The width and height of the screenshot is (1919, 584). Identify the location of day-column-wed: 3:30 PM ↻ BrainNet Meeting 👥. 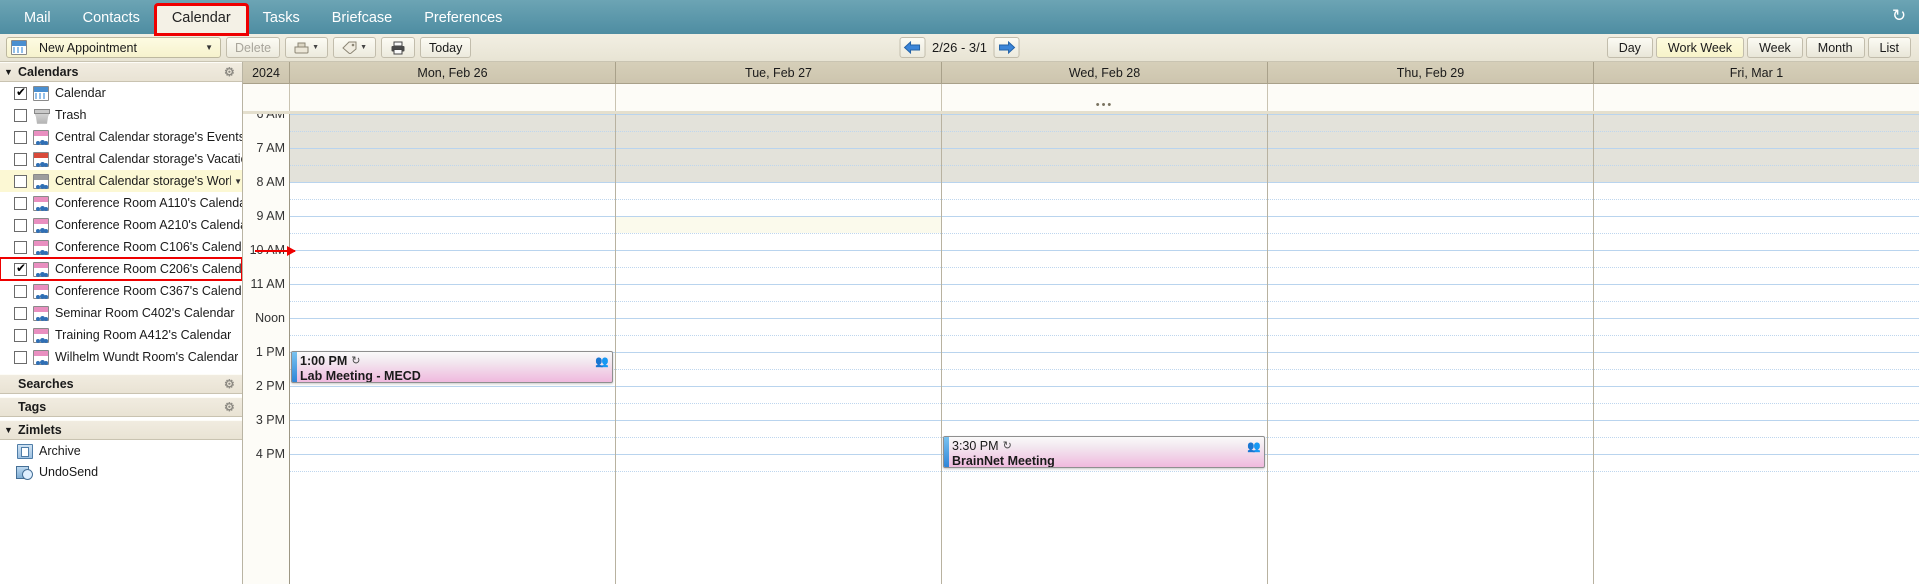
(1105, 349).